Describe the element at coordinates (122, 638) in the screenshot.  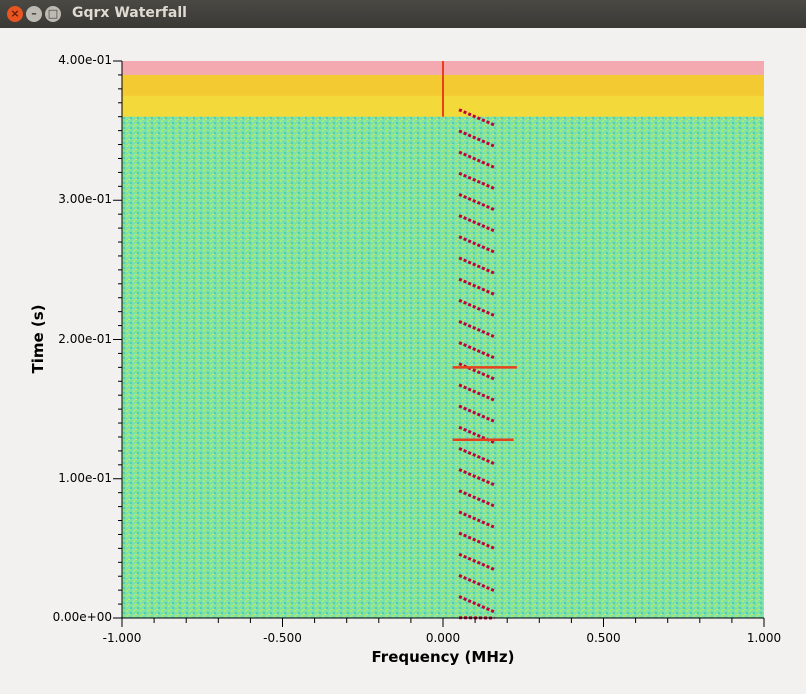
I see `x-tick-label: -1.000` at that location.